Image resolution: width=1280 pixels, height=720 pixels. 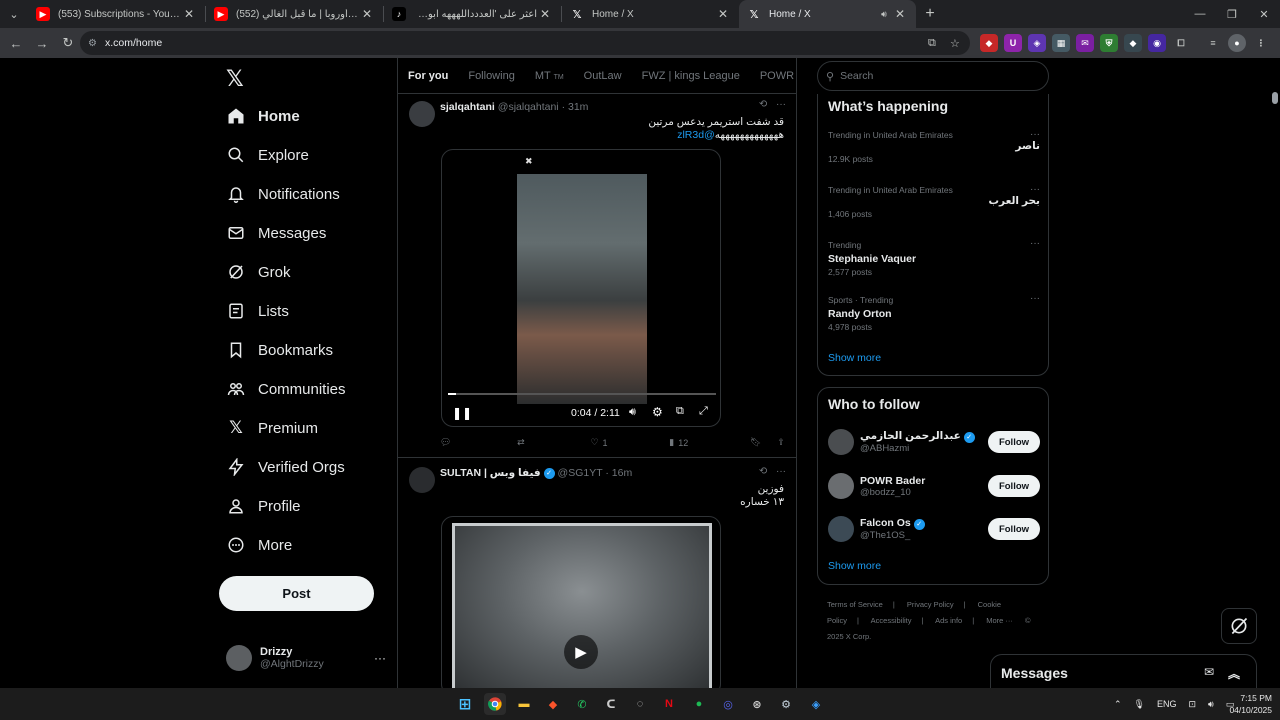 What do you see at coordinates (1139, 704) in the screenshot?
I see `microphone-icon: 🎙︎` at bounding box center [1139, 704].